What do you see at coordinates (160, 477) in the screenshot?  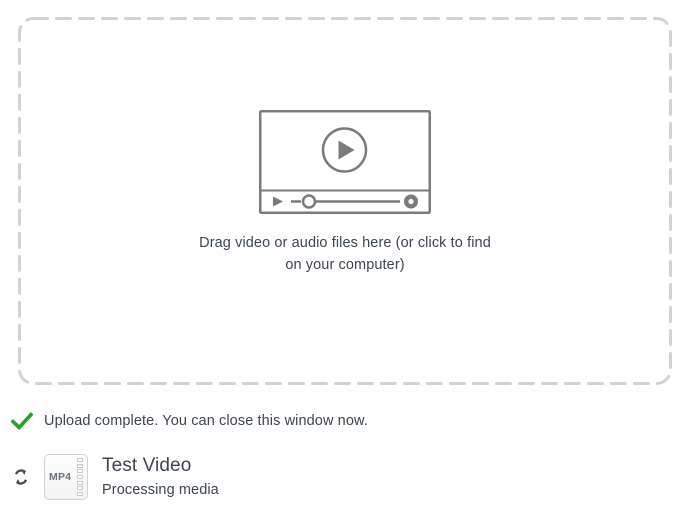 I see `file-details: Test Video Processing media` at bounding box center [160, 477].